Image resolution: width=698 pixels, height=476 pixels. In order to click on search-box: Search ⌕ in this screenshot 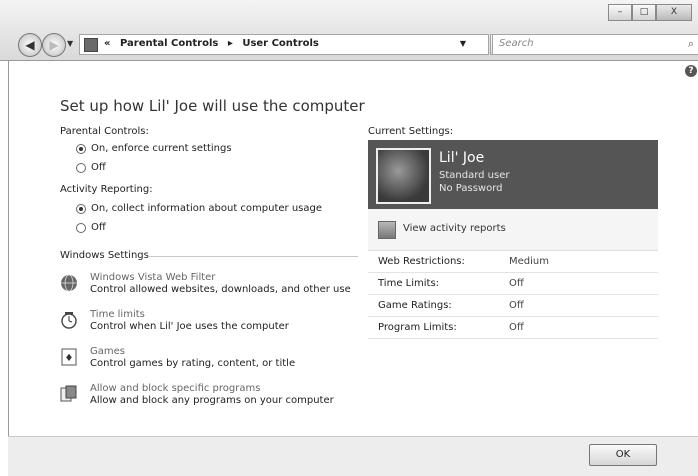, I will do `click(595, 44)`.